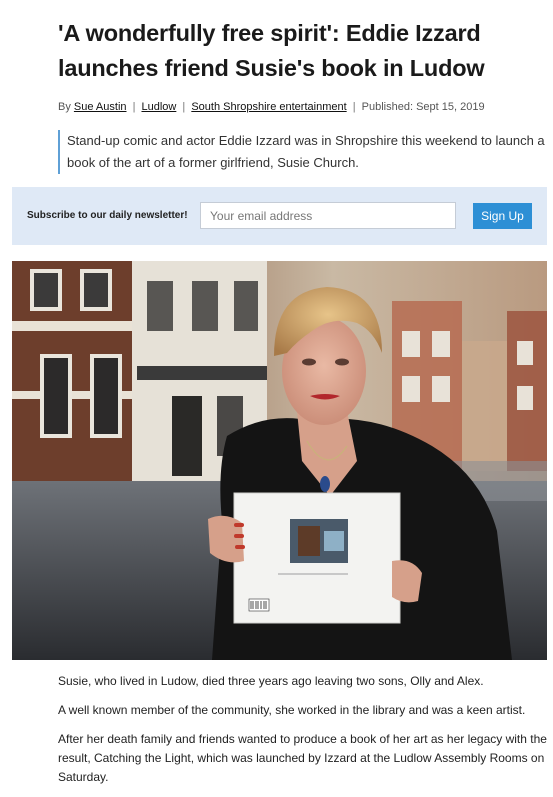 Image resolution: width=553 pixels, height=797 pixels. Describe the element at coordinates (328, 215) in the screenshot. I see `email-input` at that location.